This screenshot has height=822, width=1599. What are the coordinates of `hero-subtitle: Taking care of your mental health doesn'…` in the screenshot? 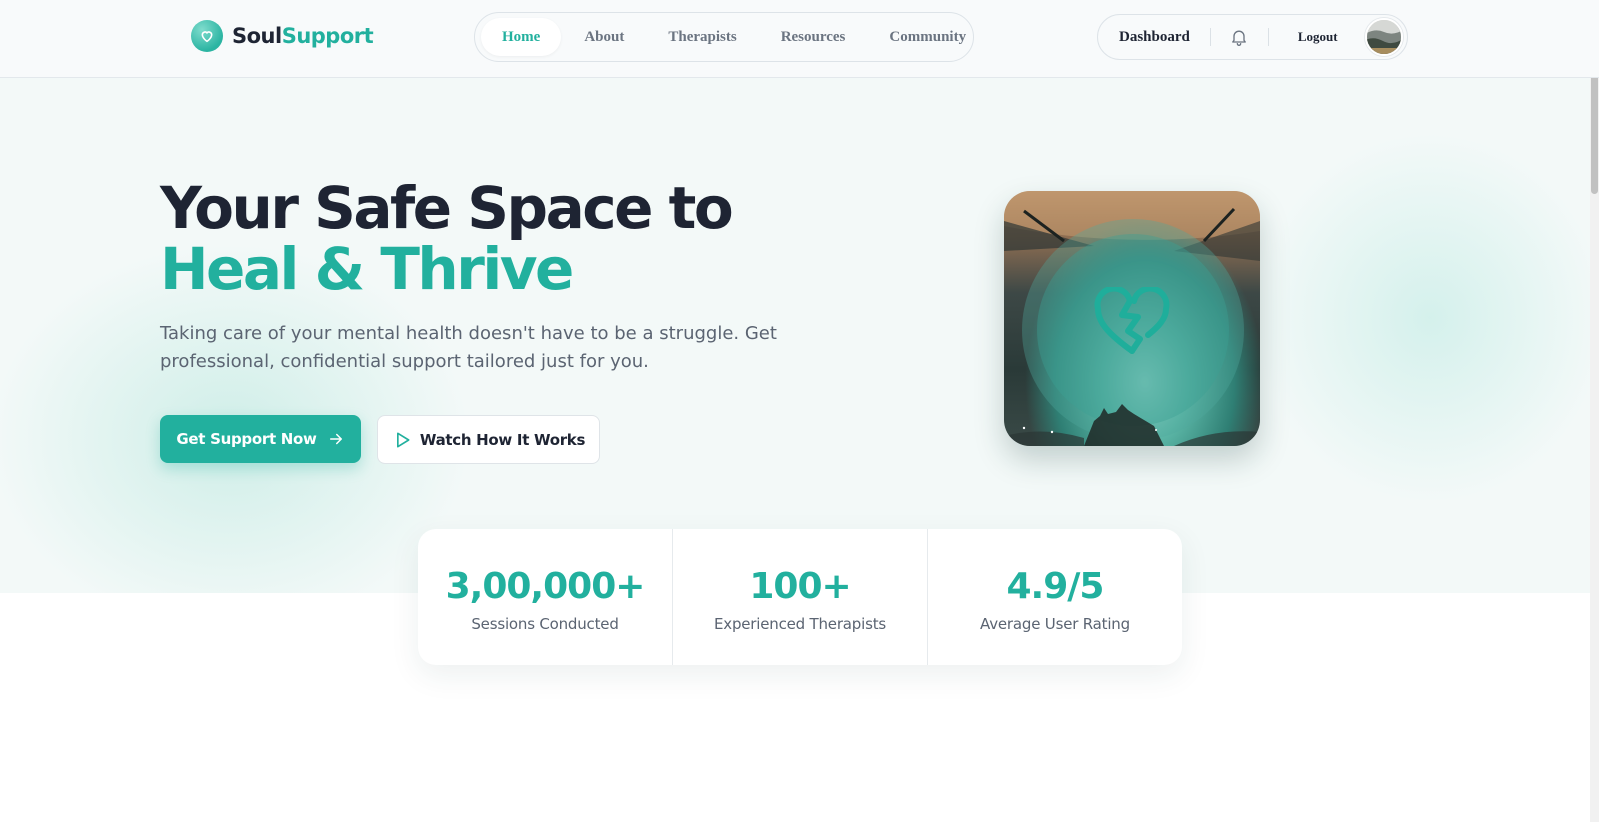 It's located at (468, 347).